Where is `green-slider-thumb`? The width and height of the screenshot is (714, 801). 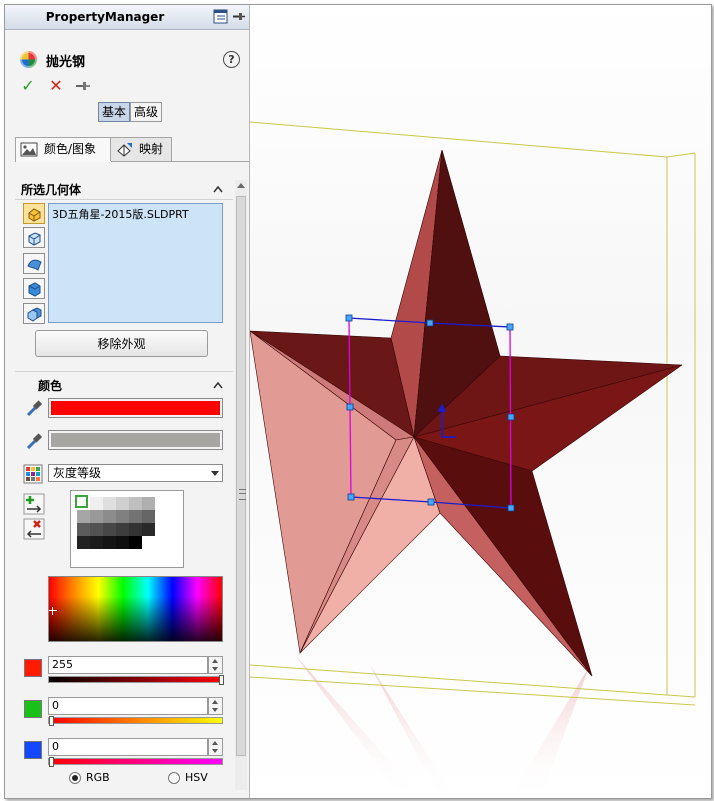
green-slider-thumb is located at coordinates (51, 721).